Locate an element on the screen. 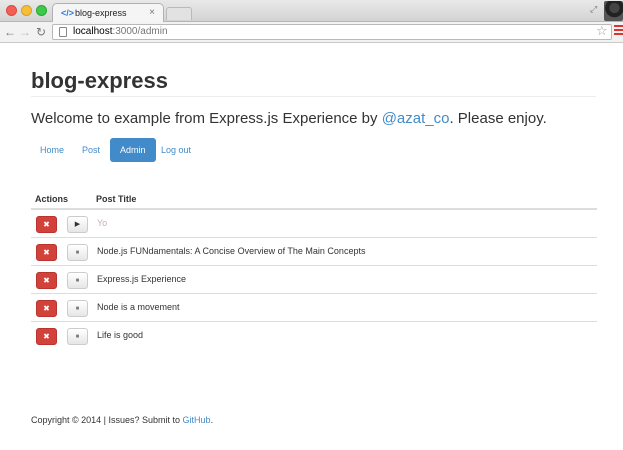 The height and width of the screenshot is (450, 623). zoom-window-button is located at coordinates (41, 10).